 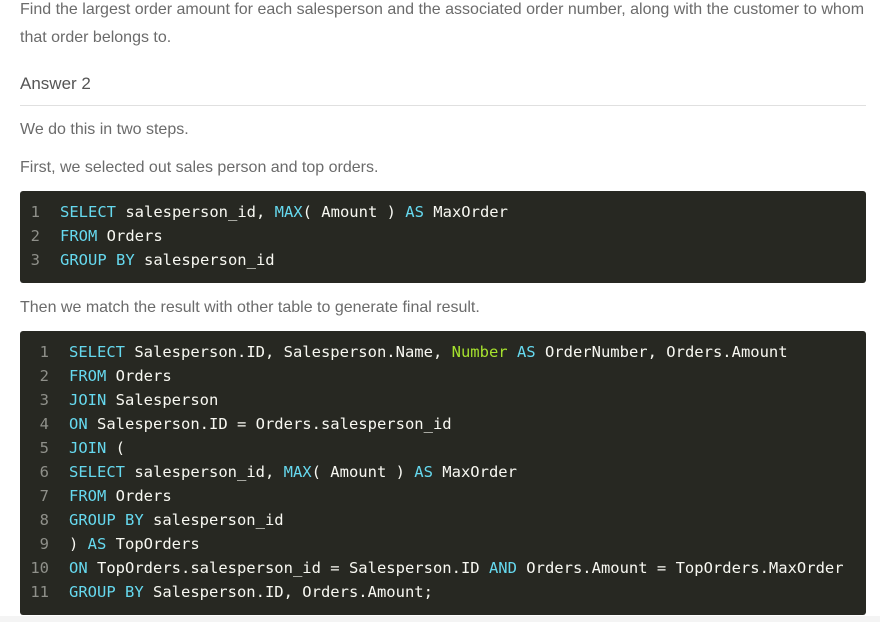 I want to click on line-number: 11, so click(x=39, y=592).